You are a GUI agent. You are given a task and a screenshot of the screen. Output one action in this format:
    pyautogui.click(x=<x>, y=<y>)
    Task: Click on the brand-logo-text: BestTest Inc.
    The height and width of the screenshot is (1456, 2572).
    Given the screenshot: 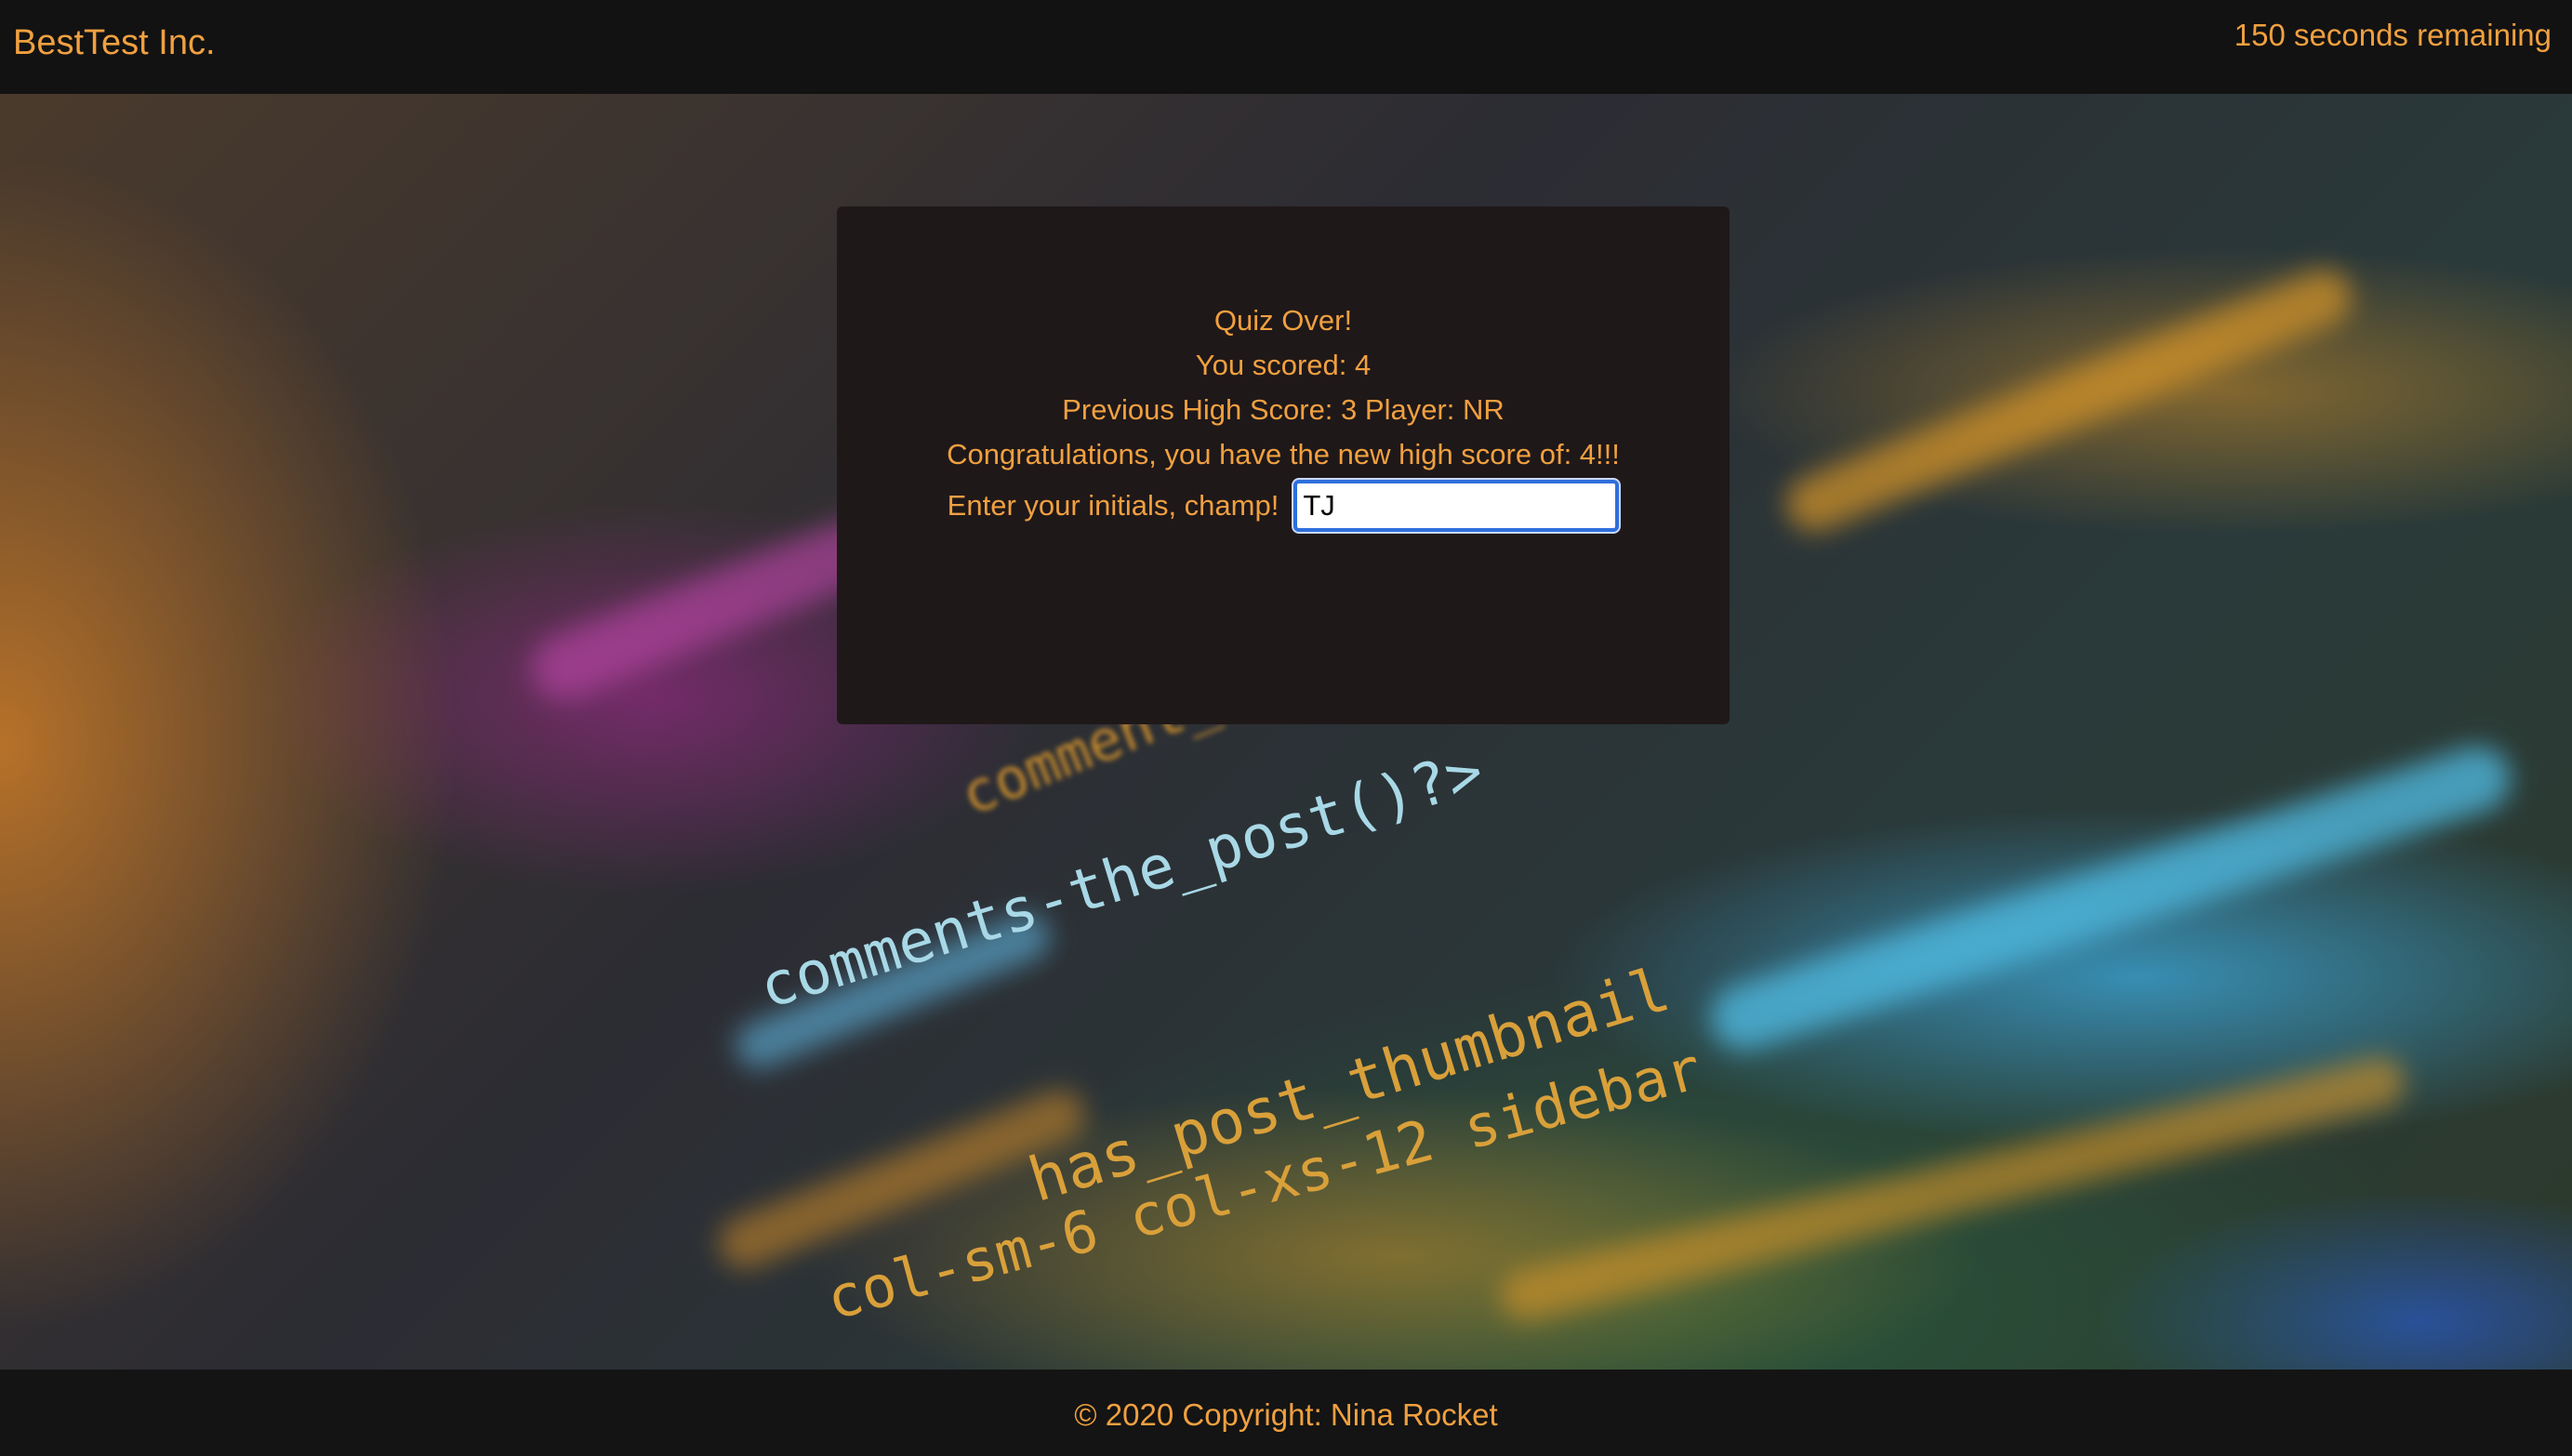 What is the action you would take?
    pyautogui.click(x=114, y=42)
    